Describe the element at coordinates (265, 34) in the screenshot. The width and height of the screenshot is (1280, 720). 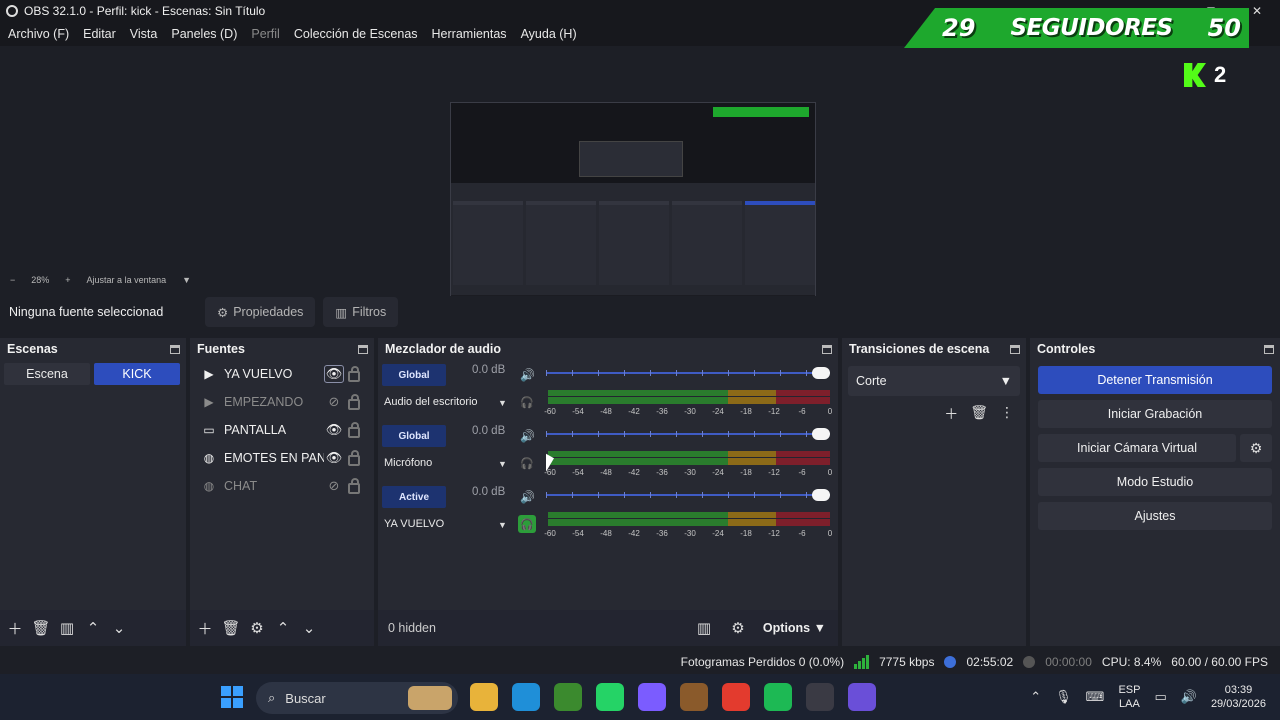
I see `menu-perfil: Perfil` at that location.